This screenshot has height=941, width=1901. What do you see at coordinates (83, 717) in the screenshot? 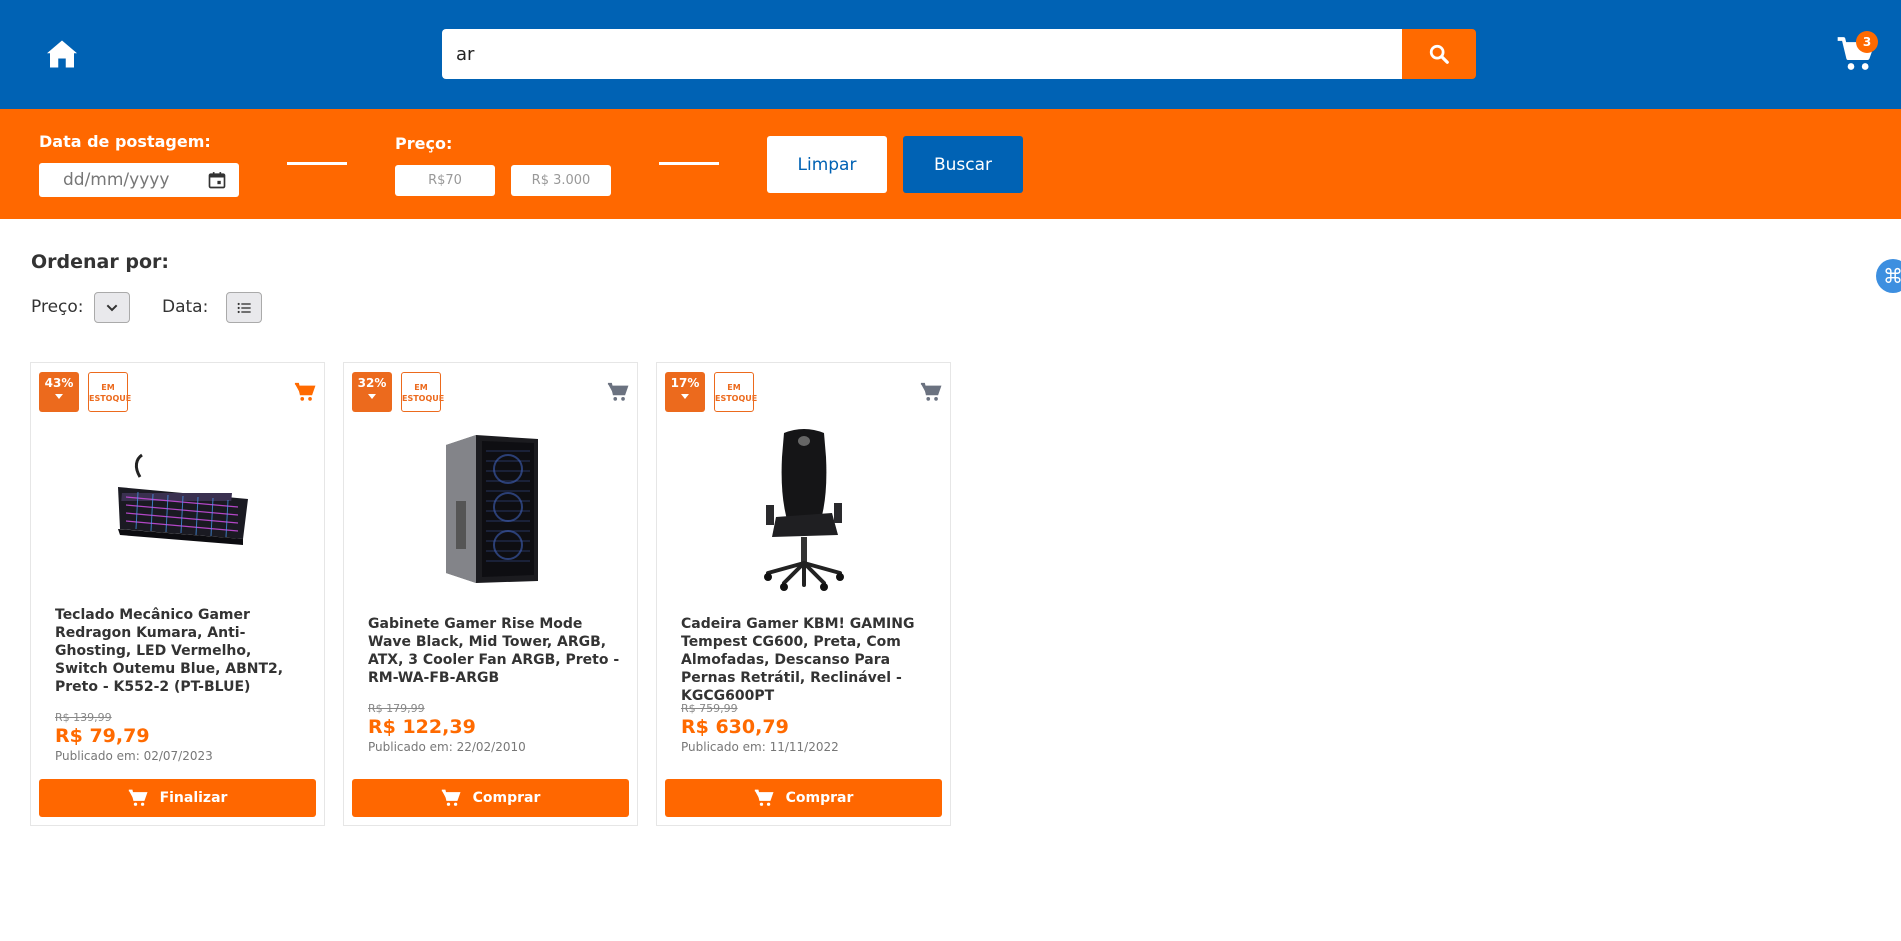
I see `old-price: R$ 139,99` at bounding box center [83, 717].